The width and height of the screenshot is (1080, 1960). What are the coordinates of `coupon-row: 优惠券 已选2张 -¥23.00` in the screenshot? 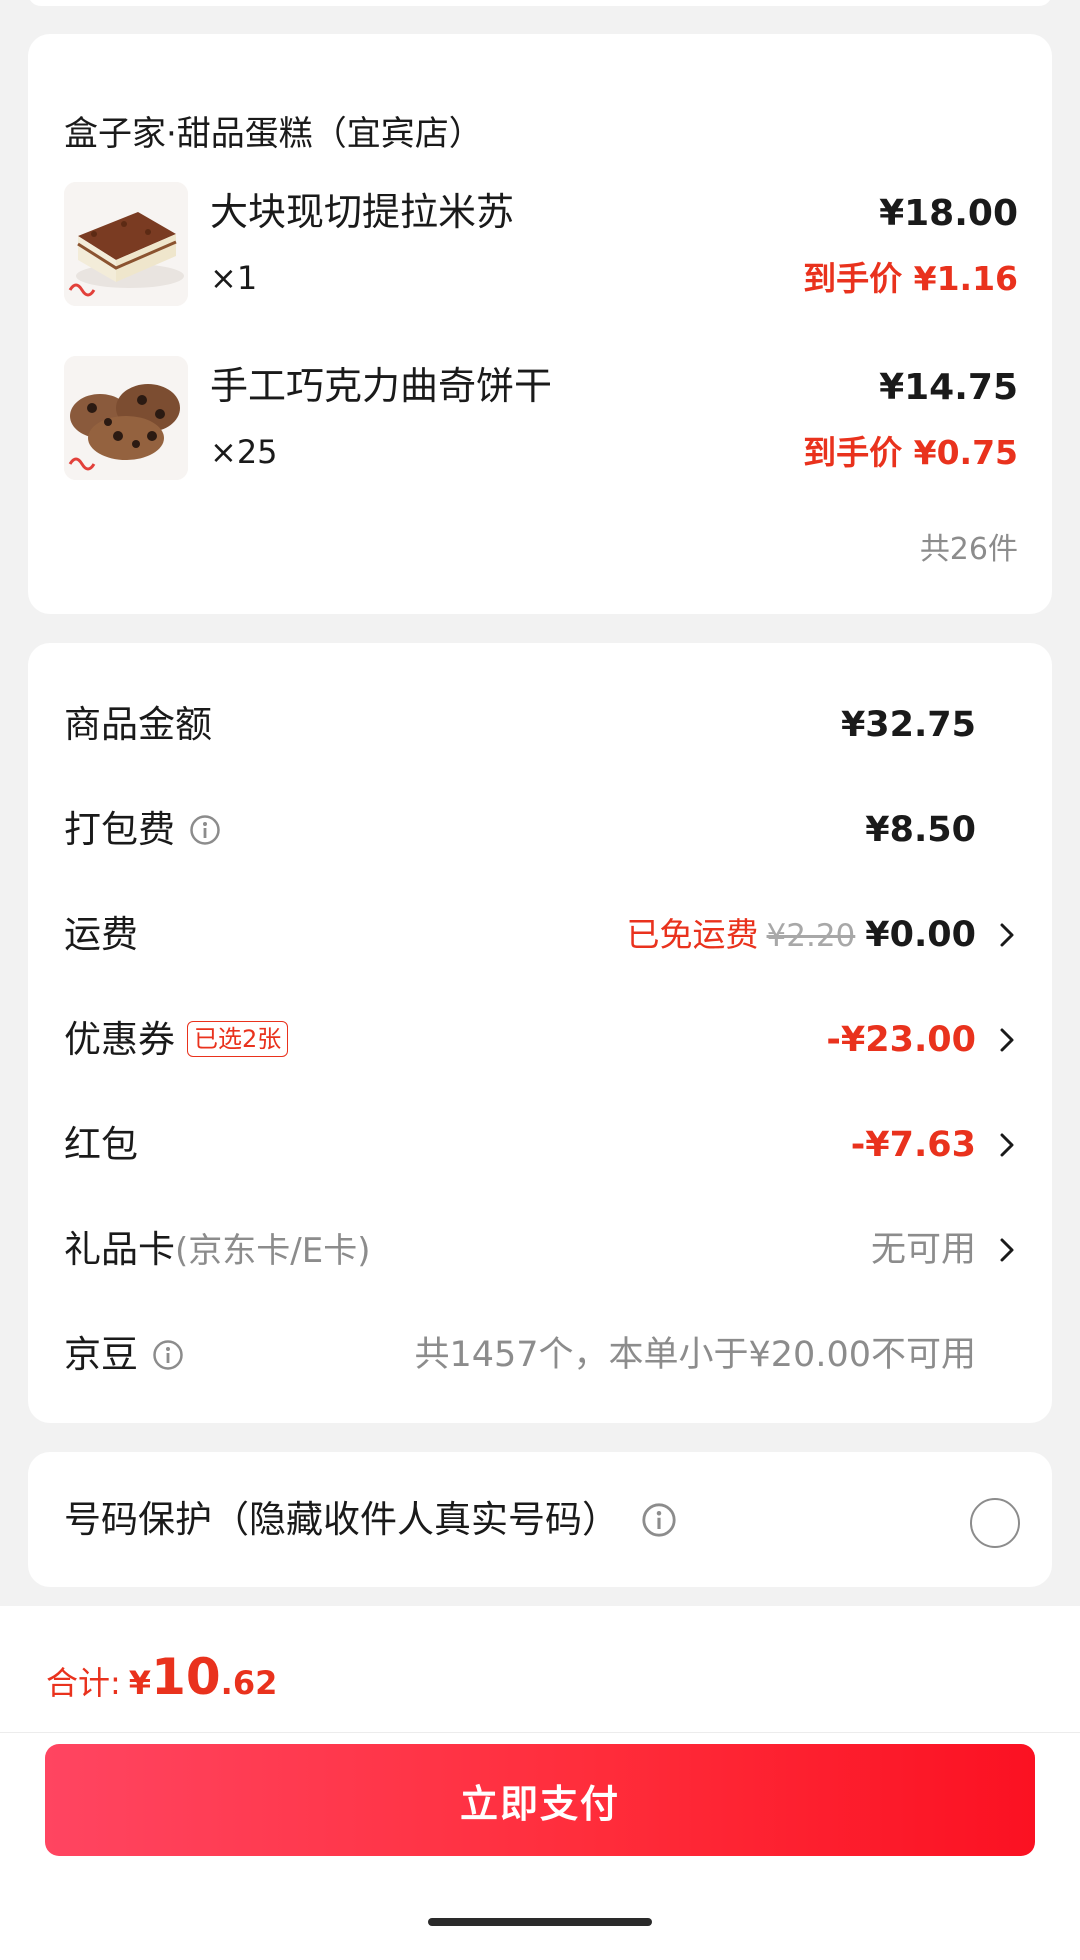 It's located at (541, 1040).